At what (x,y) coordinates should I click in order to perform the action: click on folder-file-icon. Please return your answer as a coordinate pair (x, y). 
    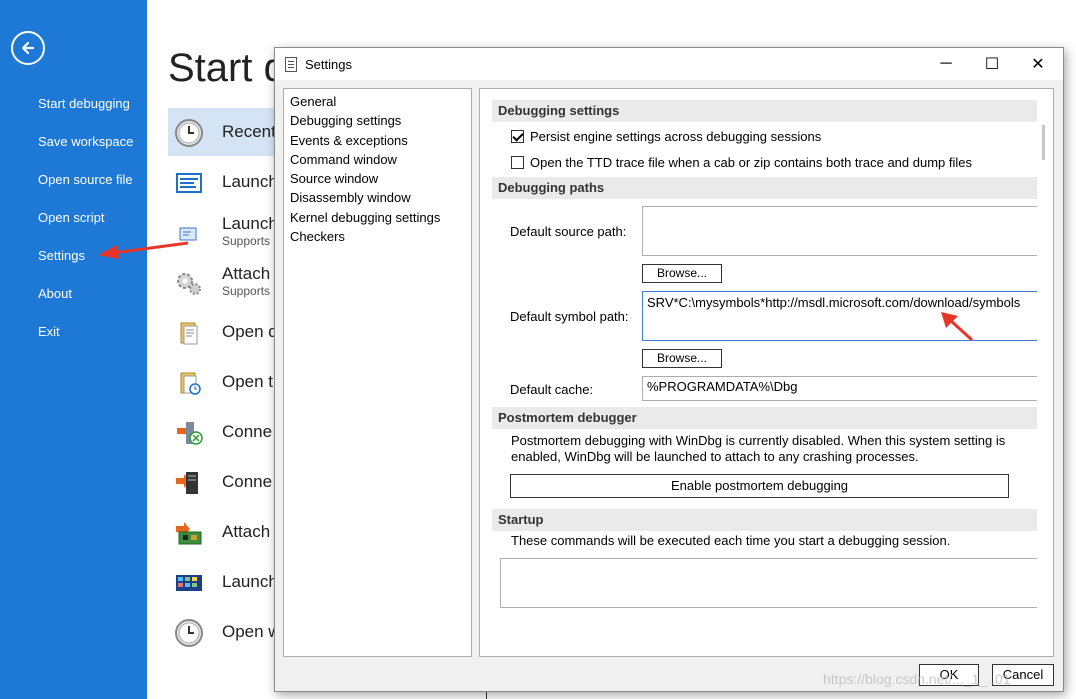
    Looking at the image, I should click on (189, 333).